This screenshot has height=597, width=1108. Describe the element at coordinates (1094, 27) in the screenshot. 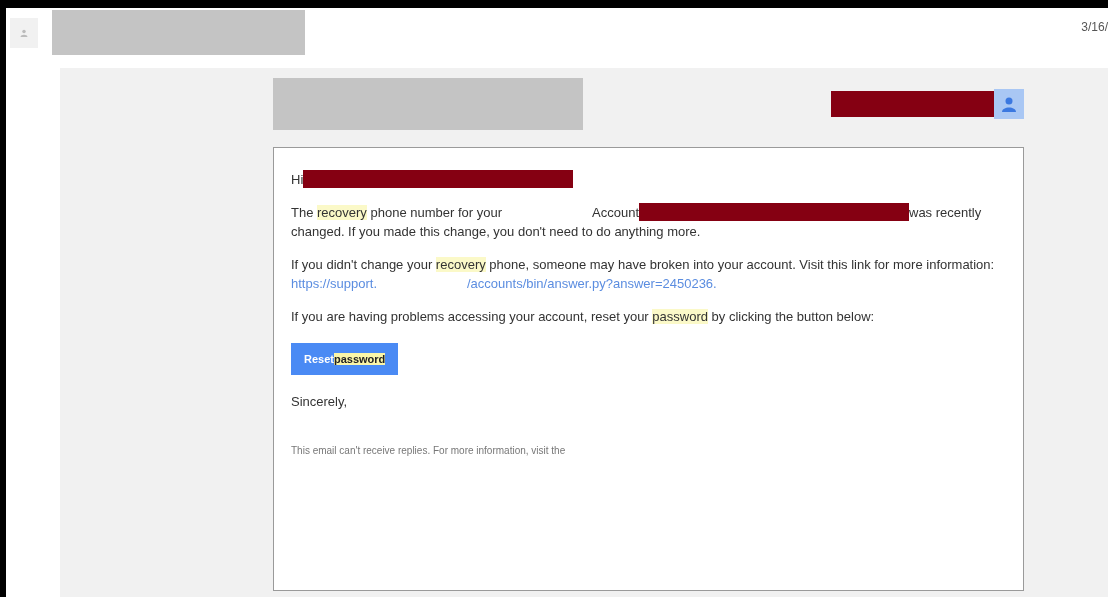

I see `date-text: 3/16/` at that location.